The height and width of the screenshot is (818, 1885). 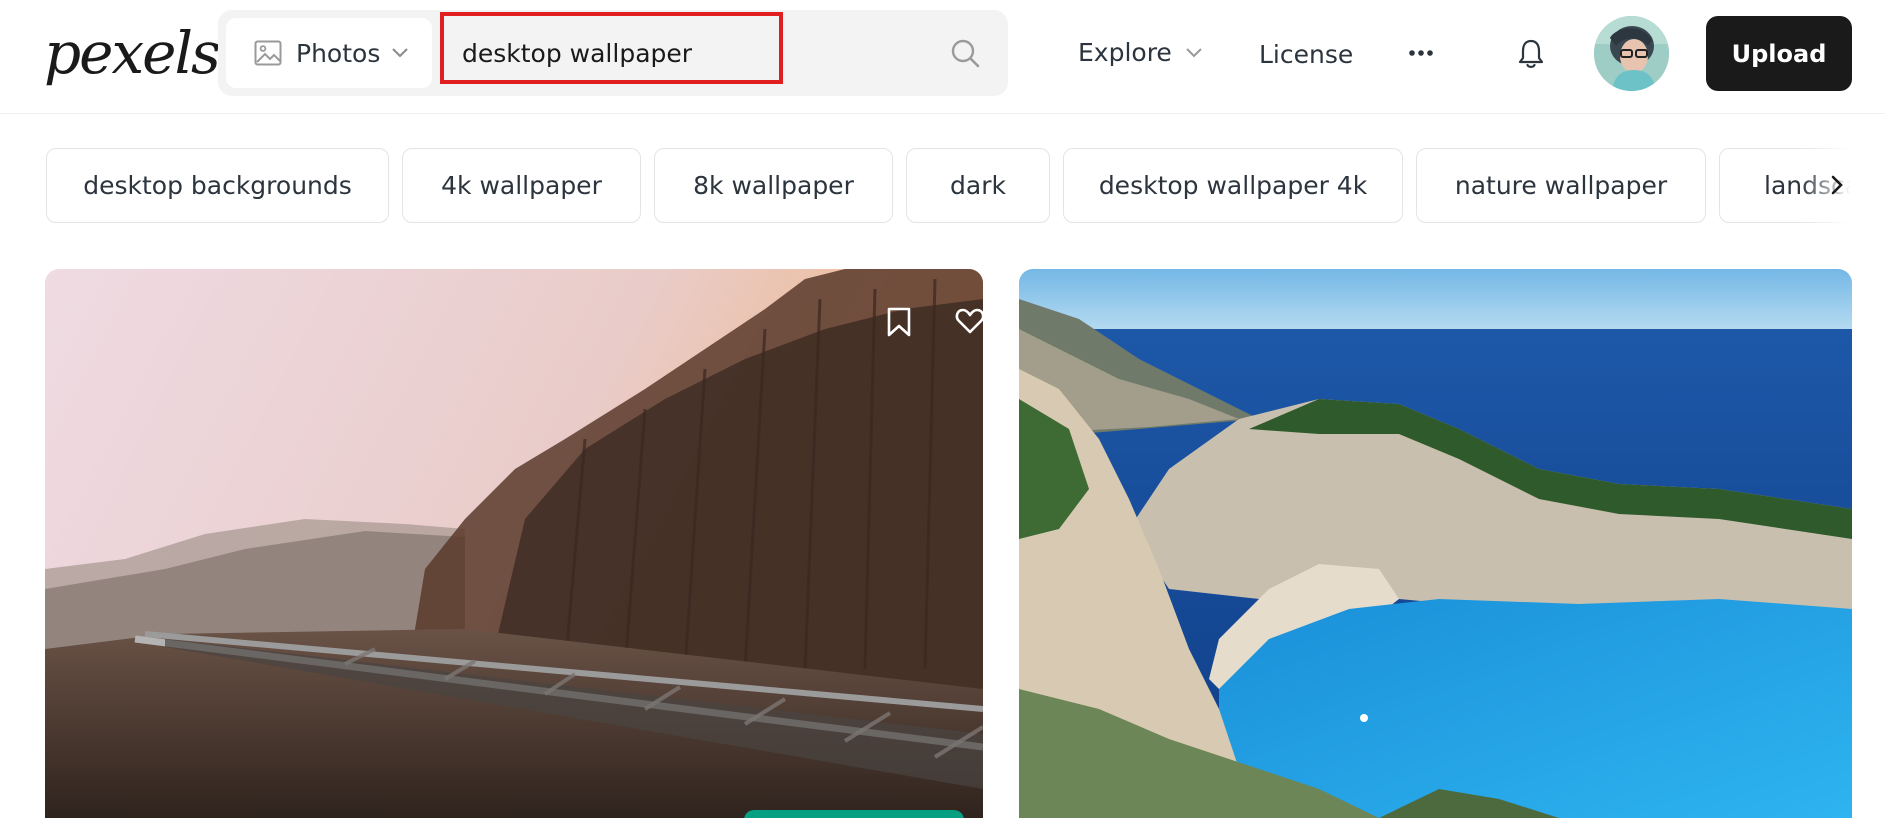 I want to click on avatar-image, so click(x=1631, y=53).